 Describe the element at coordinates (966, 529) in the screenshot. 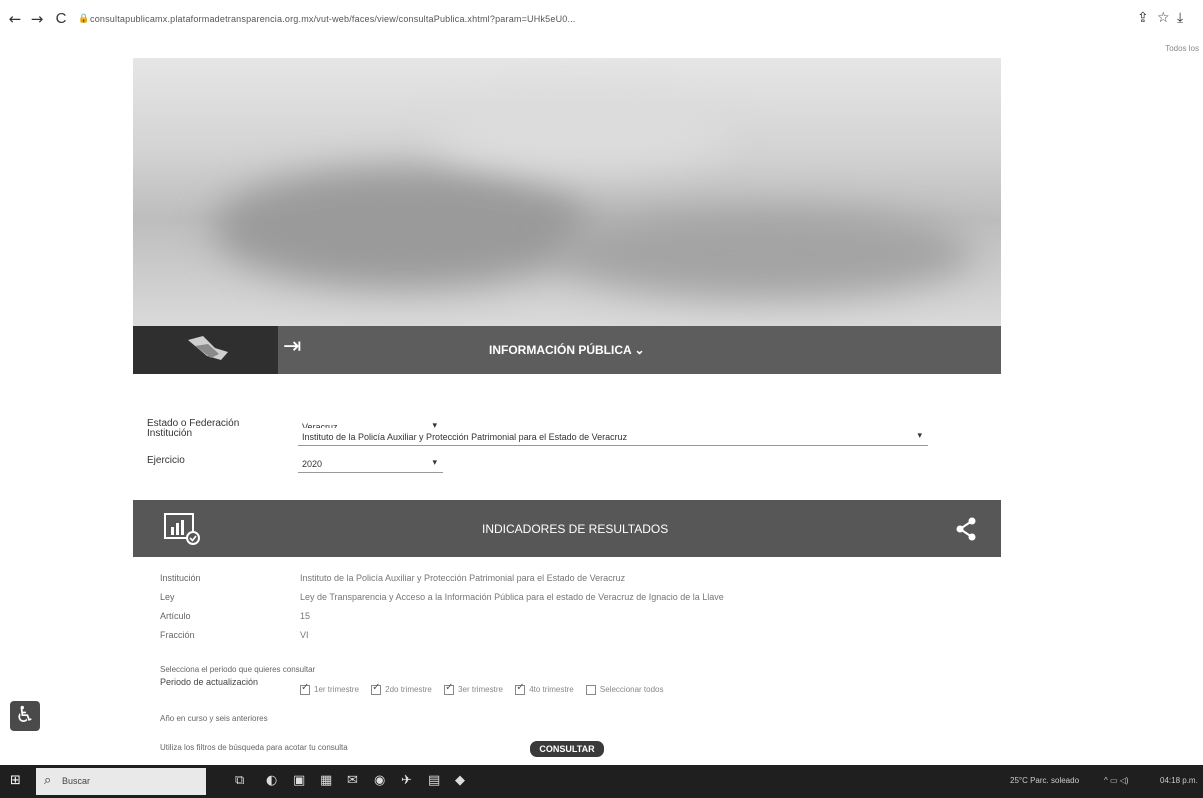

I see `share-icon` at that location.